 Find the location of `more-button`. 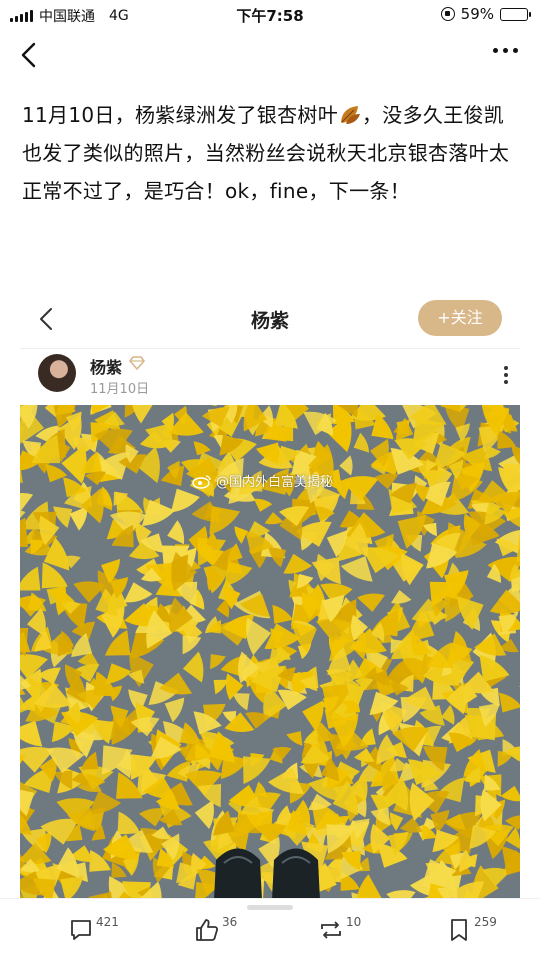

more-button is located at coordinates (505, 50).